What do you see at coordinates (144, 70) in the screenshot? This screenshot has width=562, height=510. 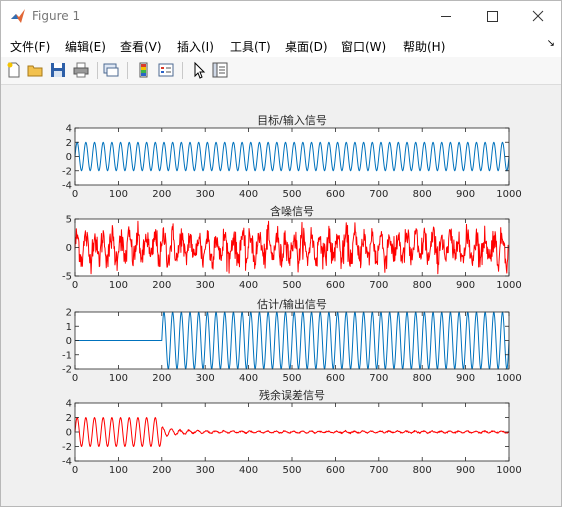 I see `insert-colorbar-icon` at bounding box center [144, 70].